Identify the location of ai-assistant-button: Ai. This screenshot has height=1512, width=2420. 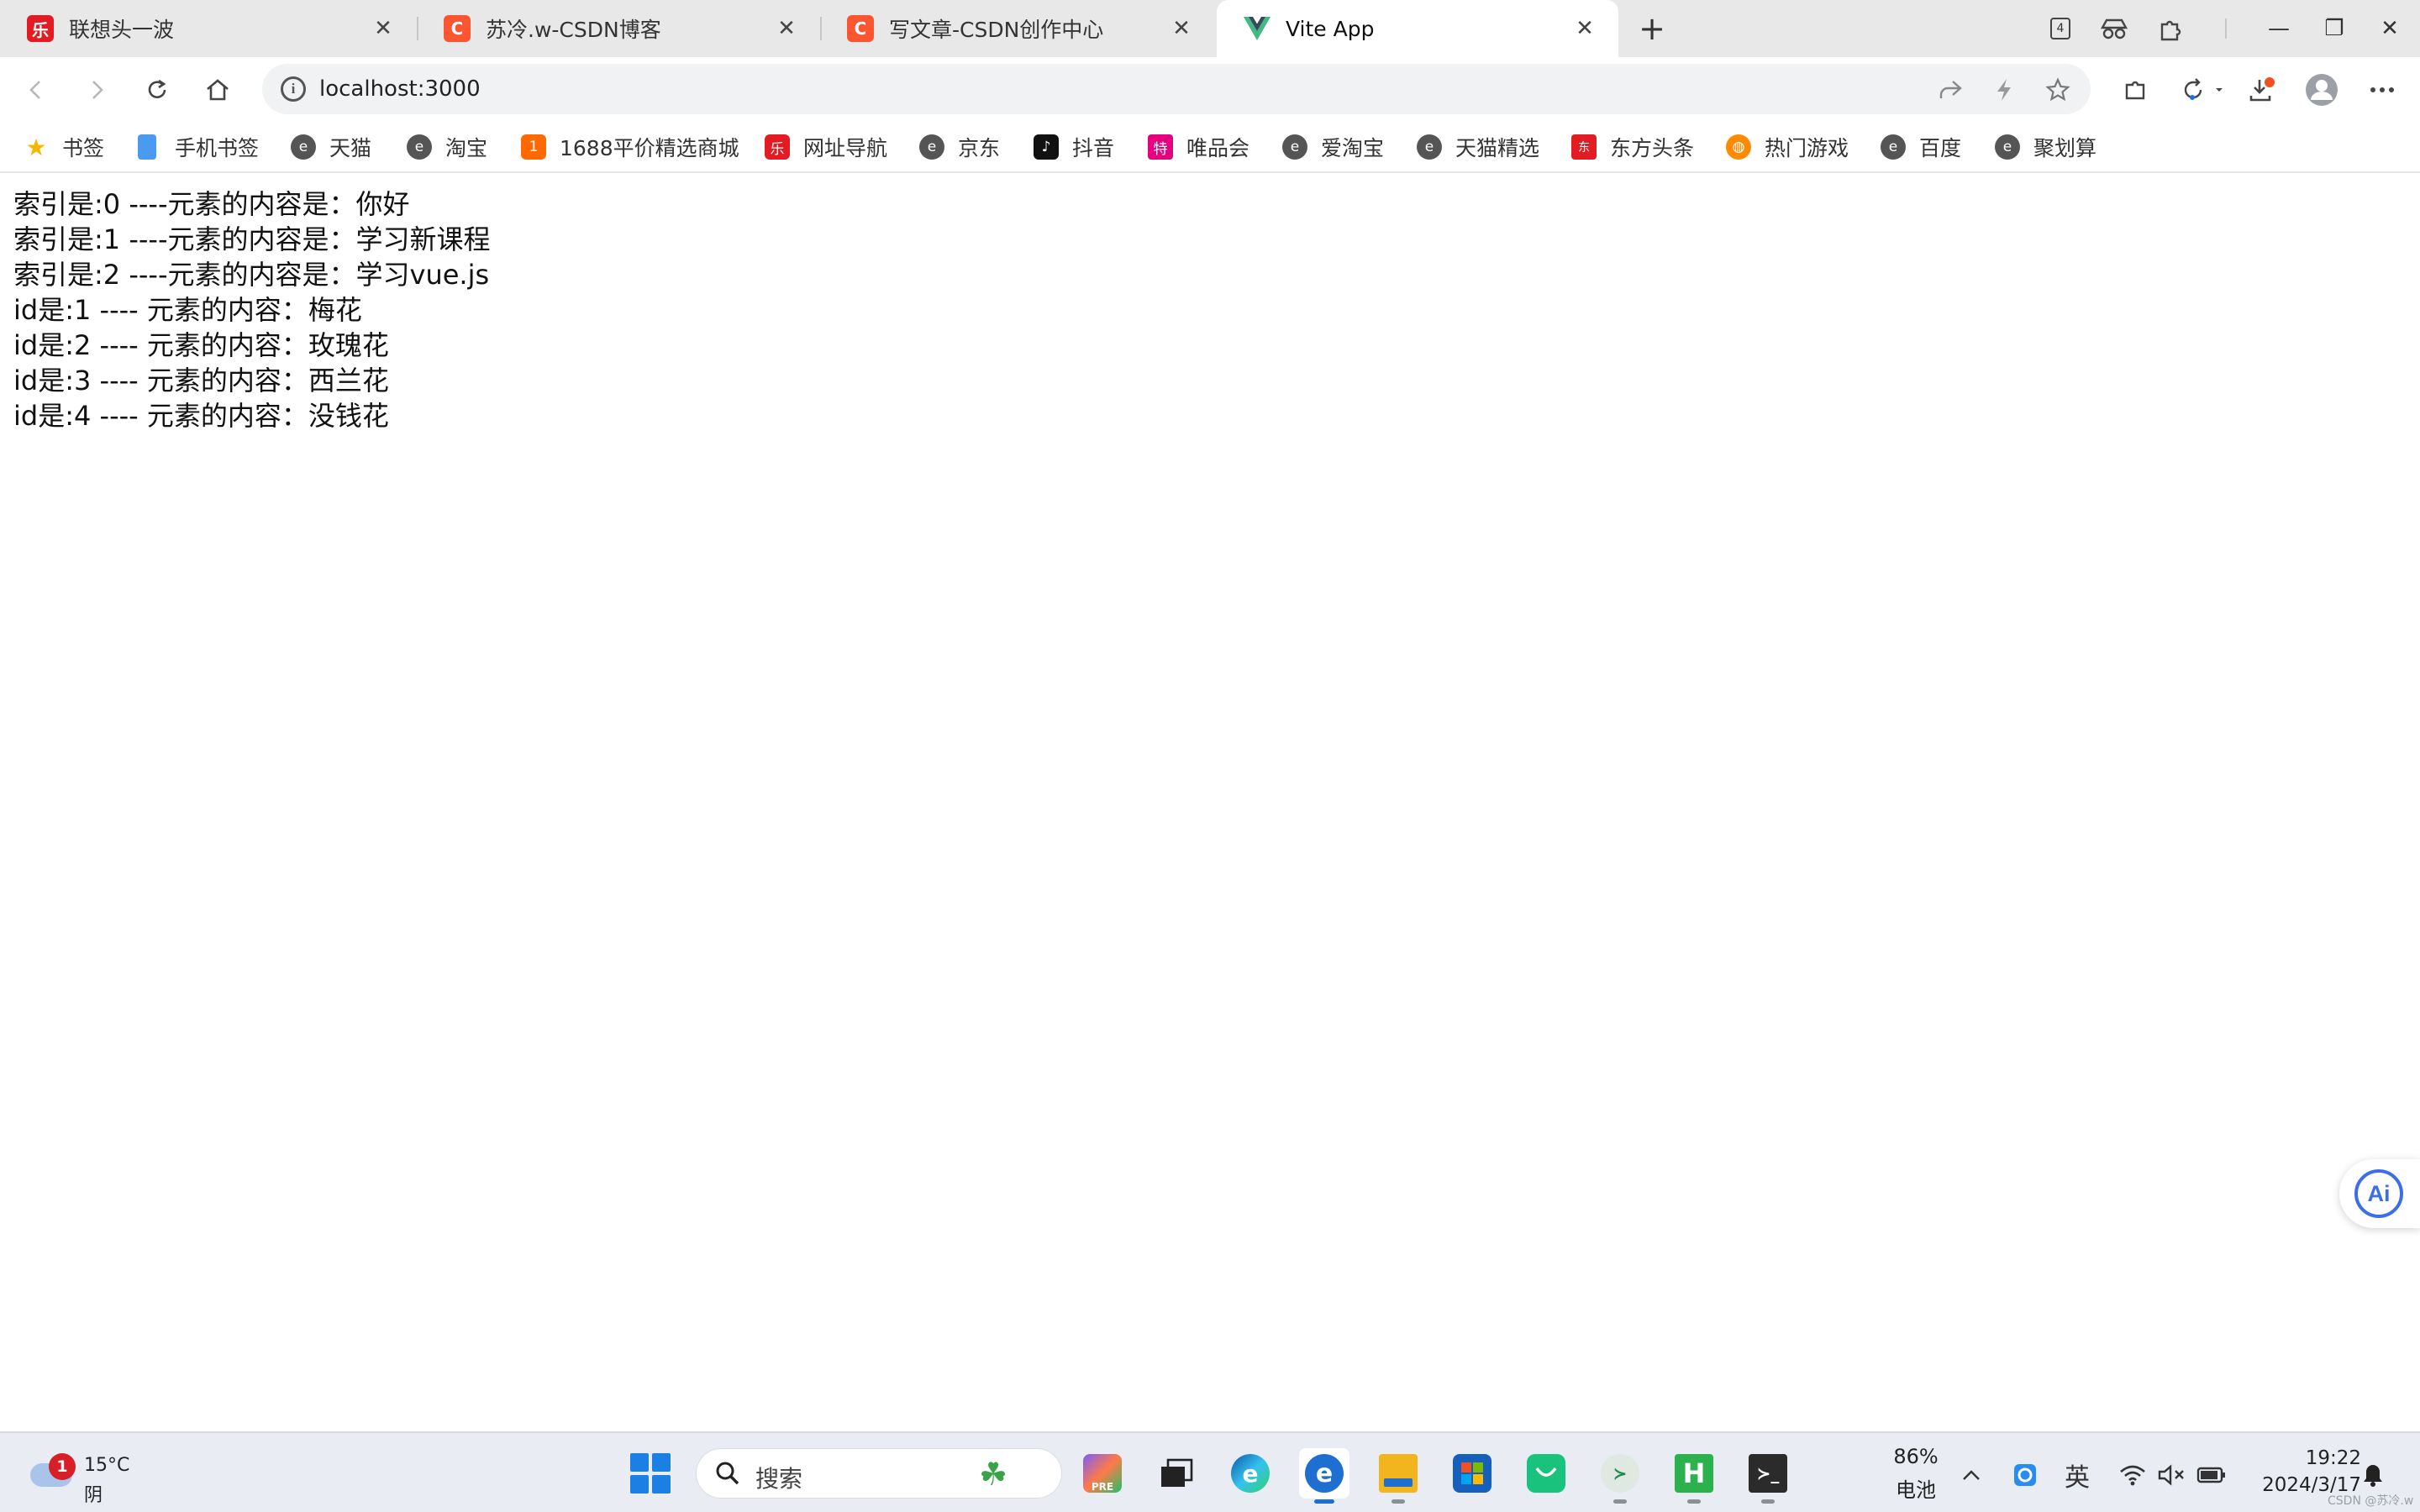
(2380, 1193).